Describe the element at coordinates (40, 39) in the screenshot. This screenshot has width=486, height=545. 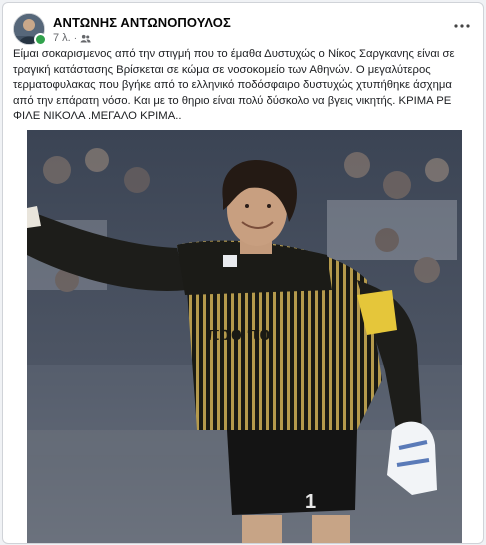
I see `online-status-icon` at that location.